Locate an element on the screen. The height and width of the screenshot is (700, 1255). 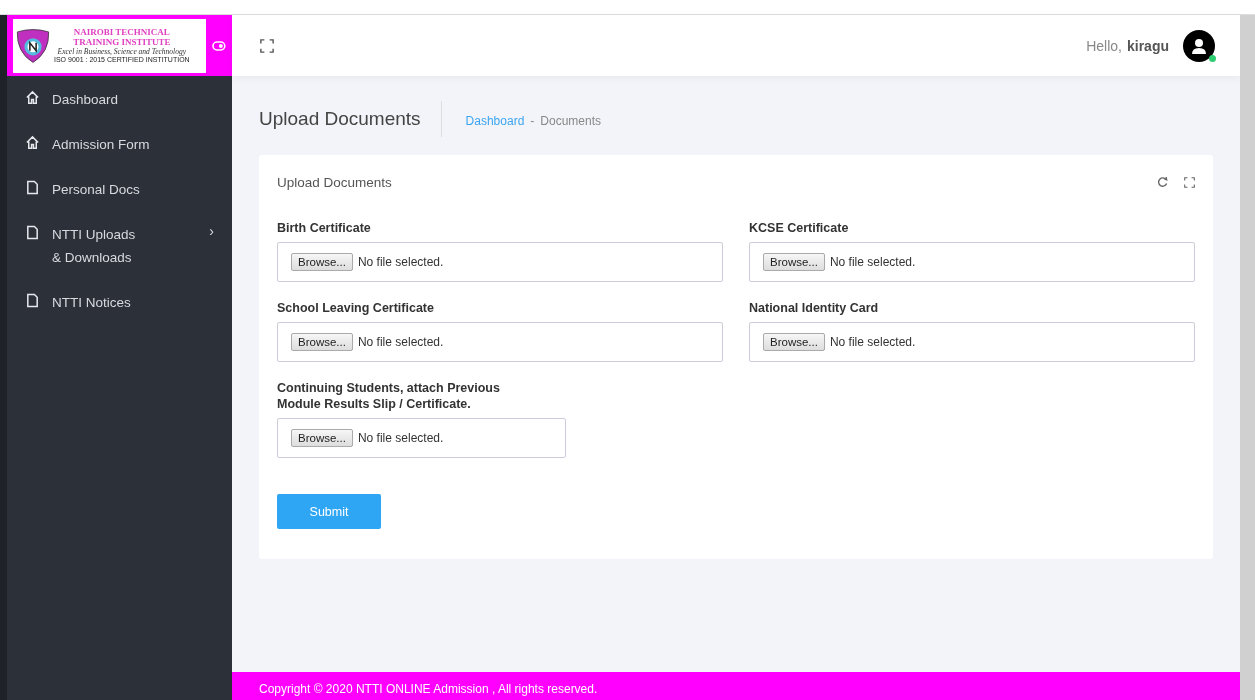
institute-name: TRAINING INSTITUTE is located at coordinates (122, 42).